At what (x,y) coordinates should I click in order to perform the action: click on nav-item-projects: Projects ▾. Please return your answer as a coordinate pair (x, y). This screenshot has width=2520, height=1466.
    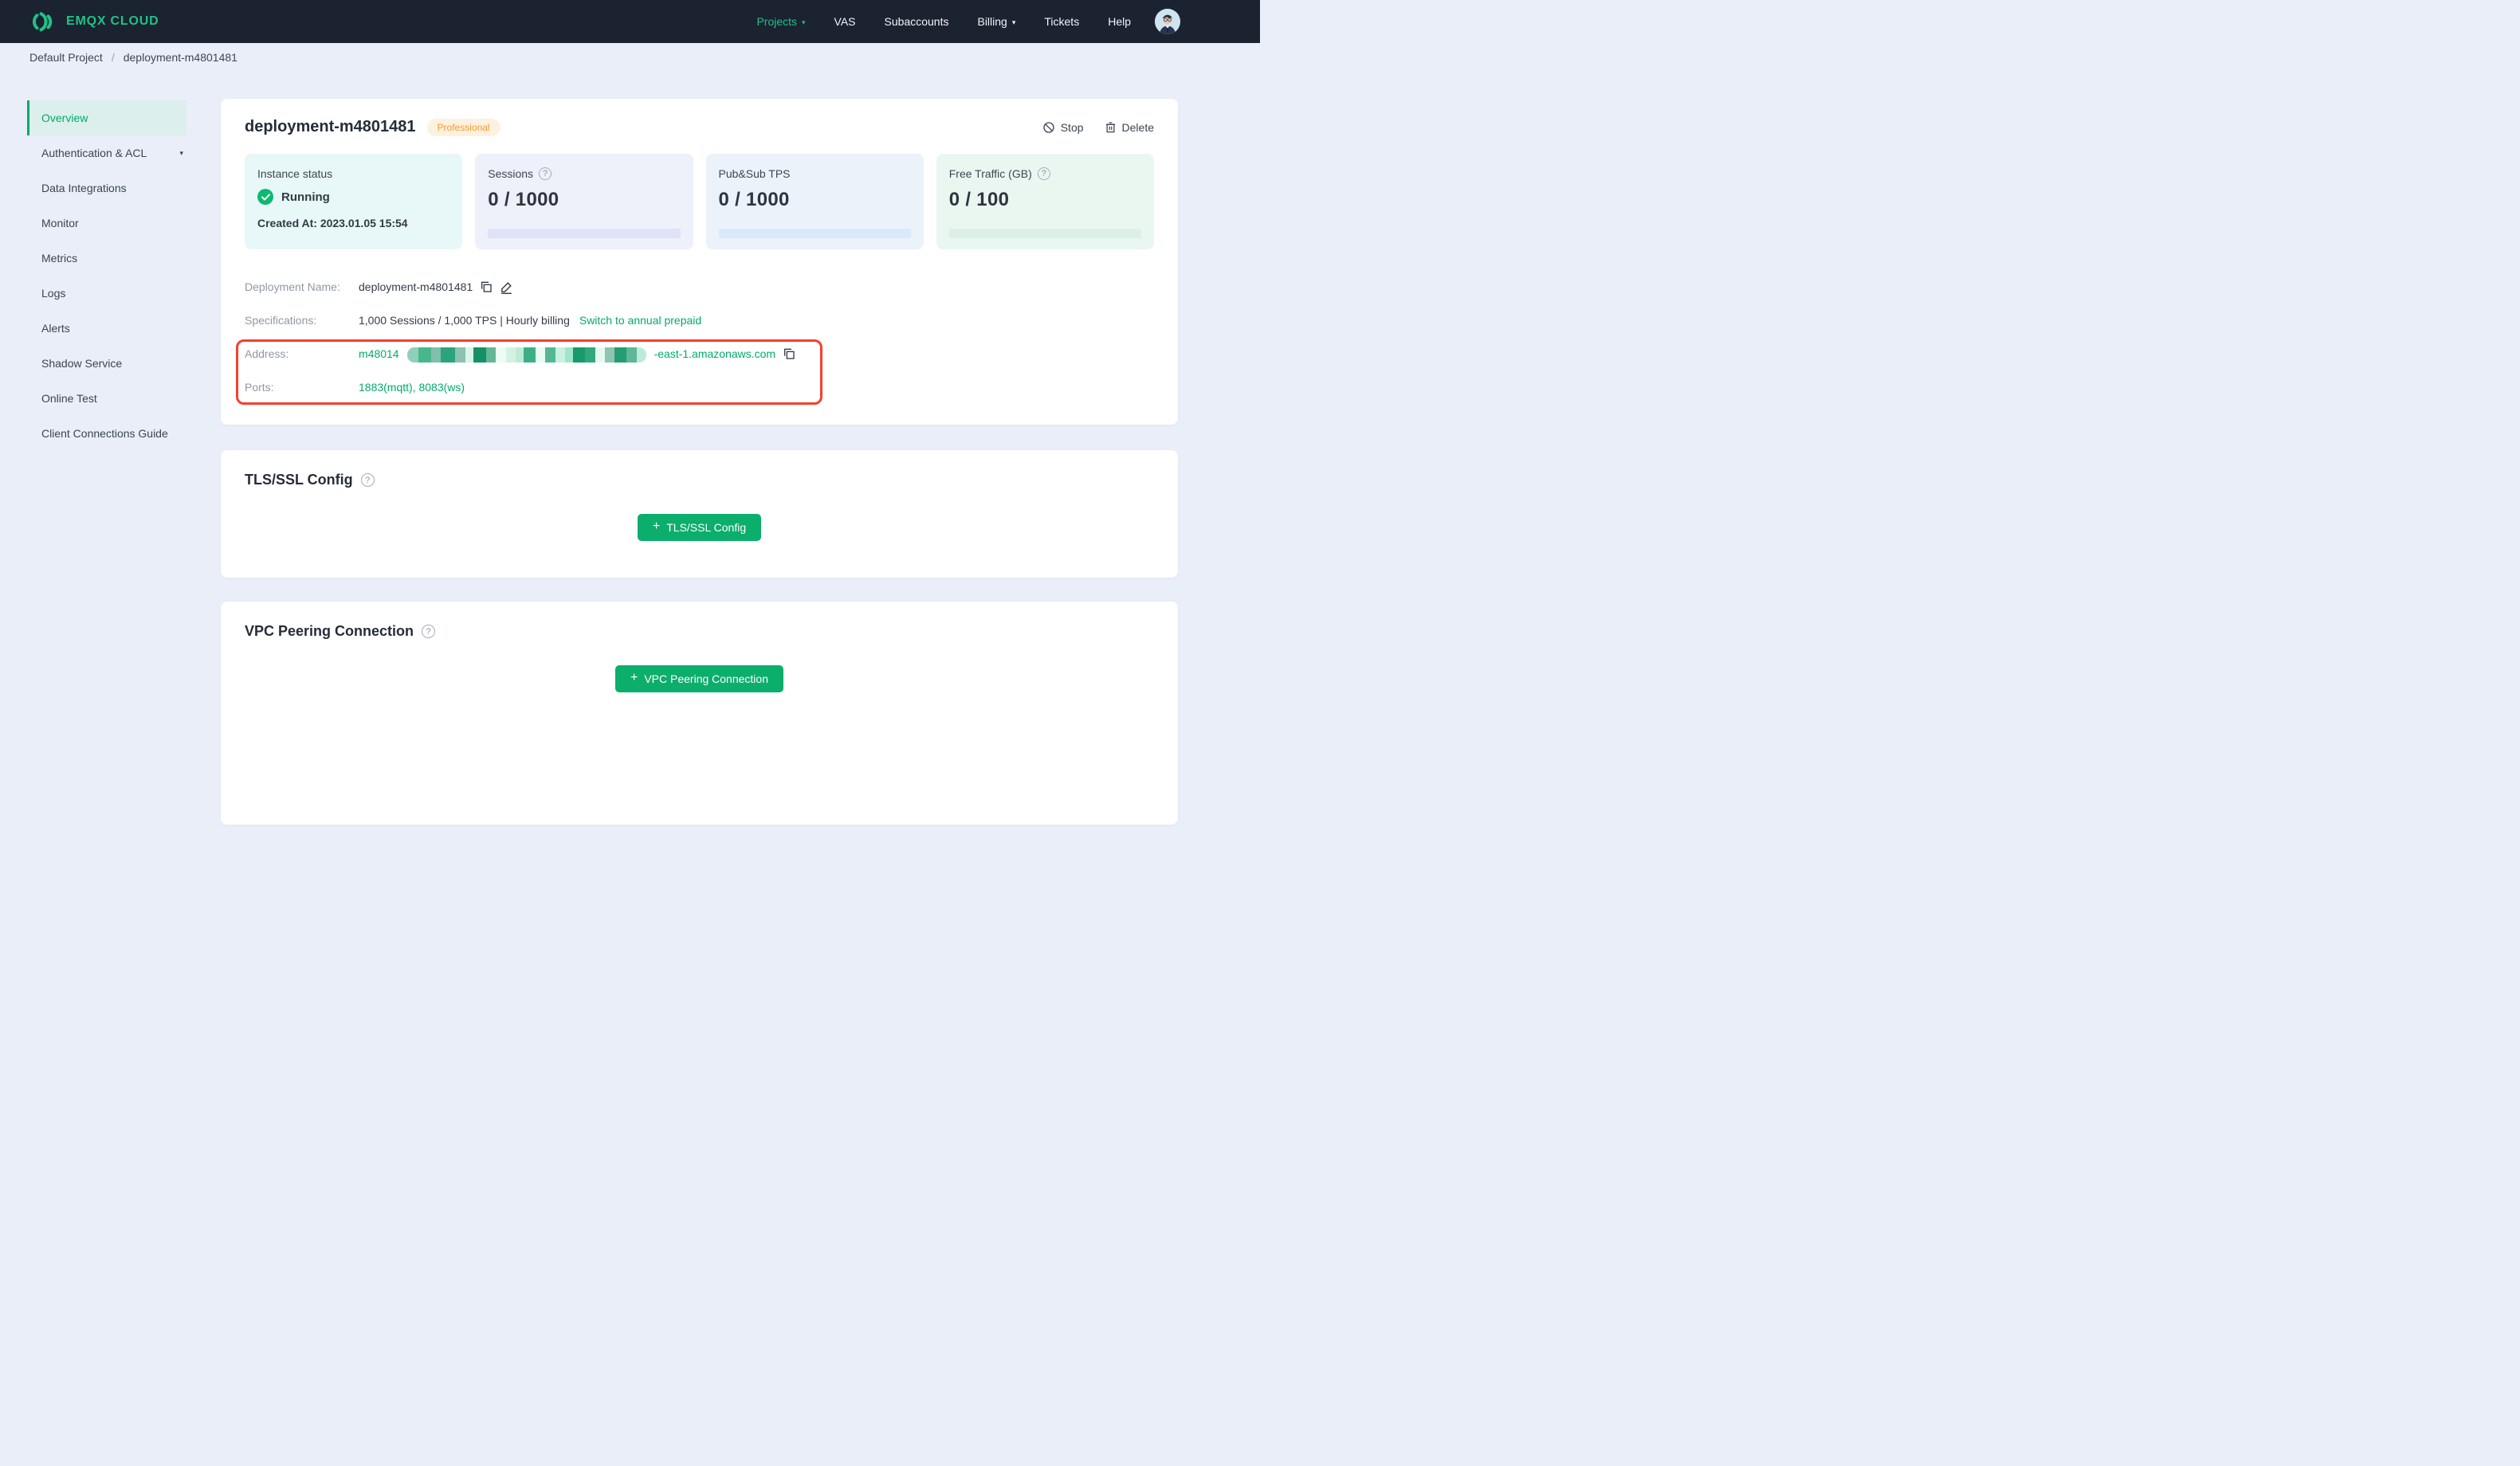
    Looking at the image, I should click on (780, 21).